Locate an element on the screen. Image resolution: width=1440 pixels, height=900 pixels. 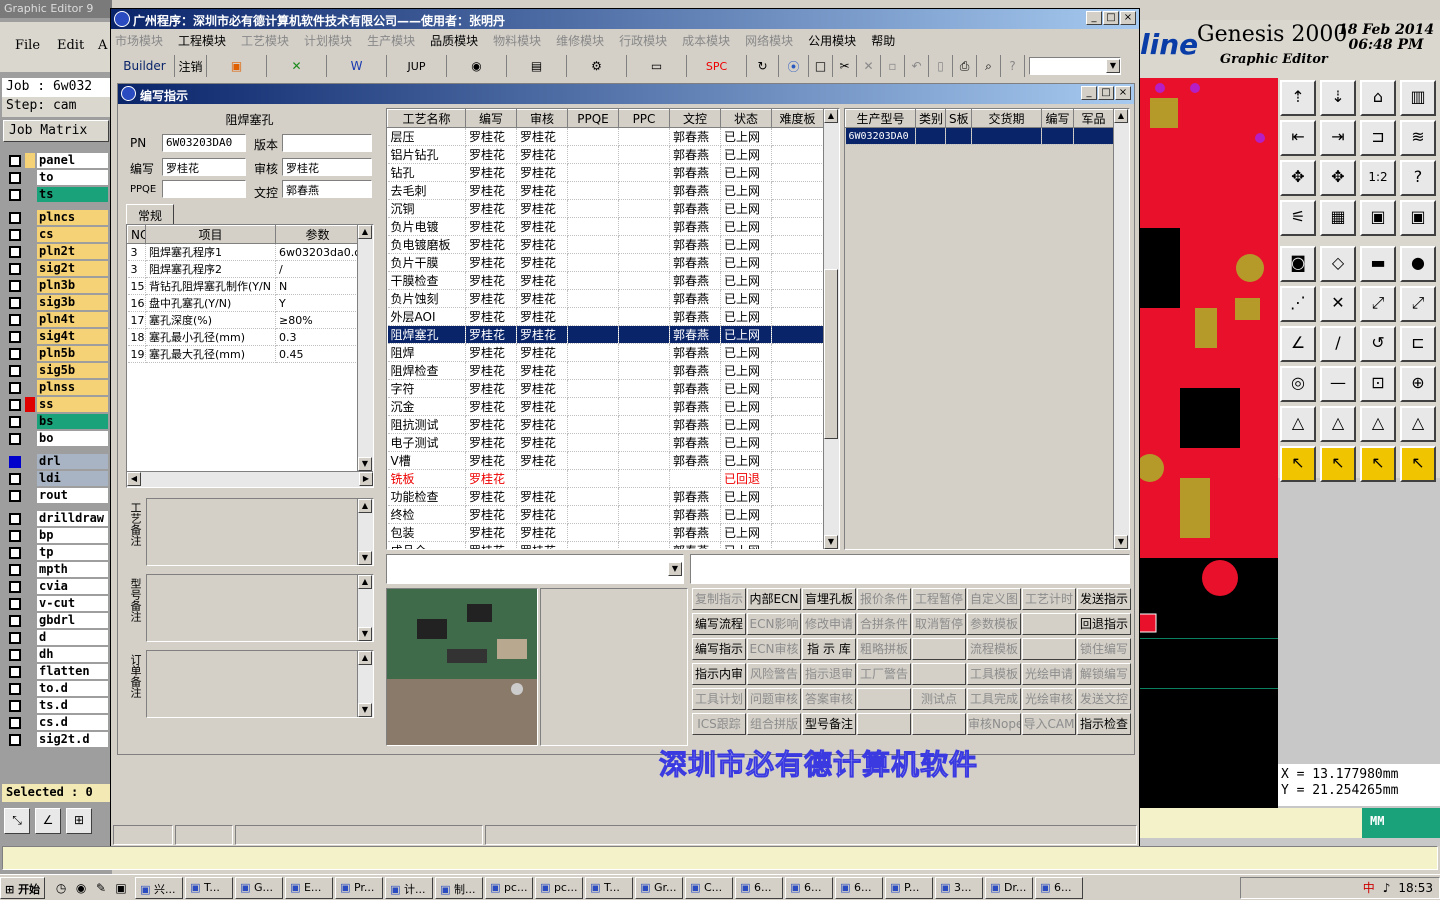
tool-icon: ⇣ is located at coordinates (1338, 98).